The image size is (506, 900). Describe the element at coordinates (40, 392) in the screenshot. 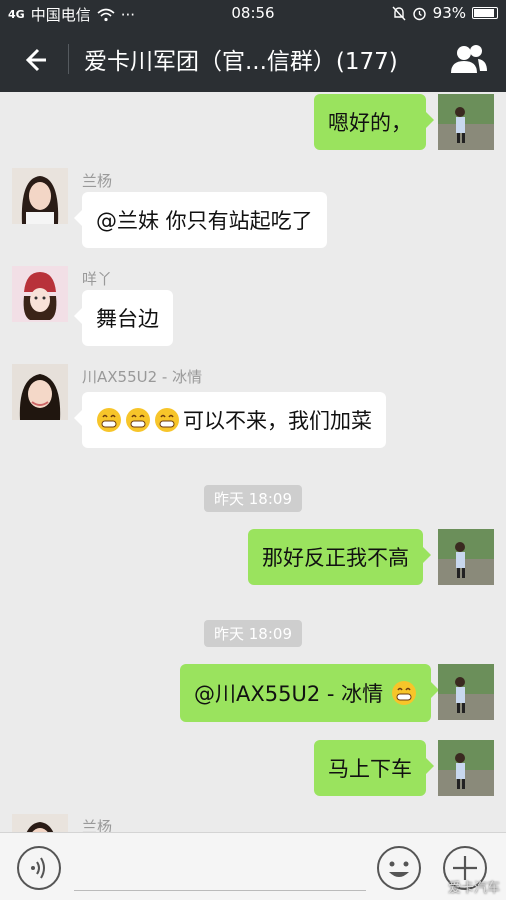

I see `bingqing-avatar` at that location.